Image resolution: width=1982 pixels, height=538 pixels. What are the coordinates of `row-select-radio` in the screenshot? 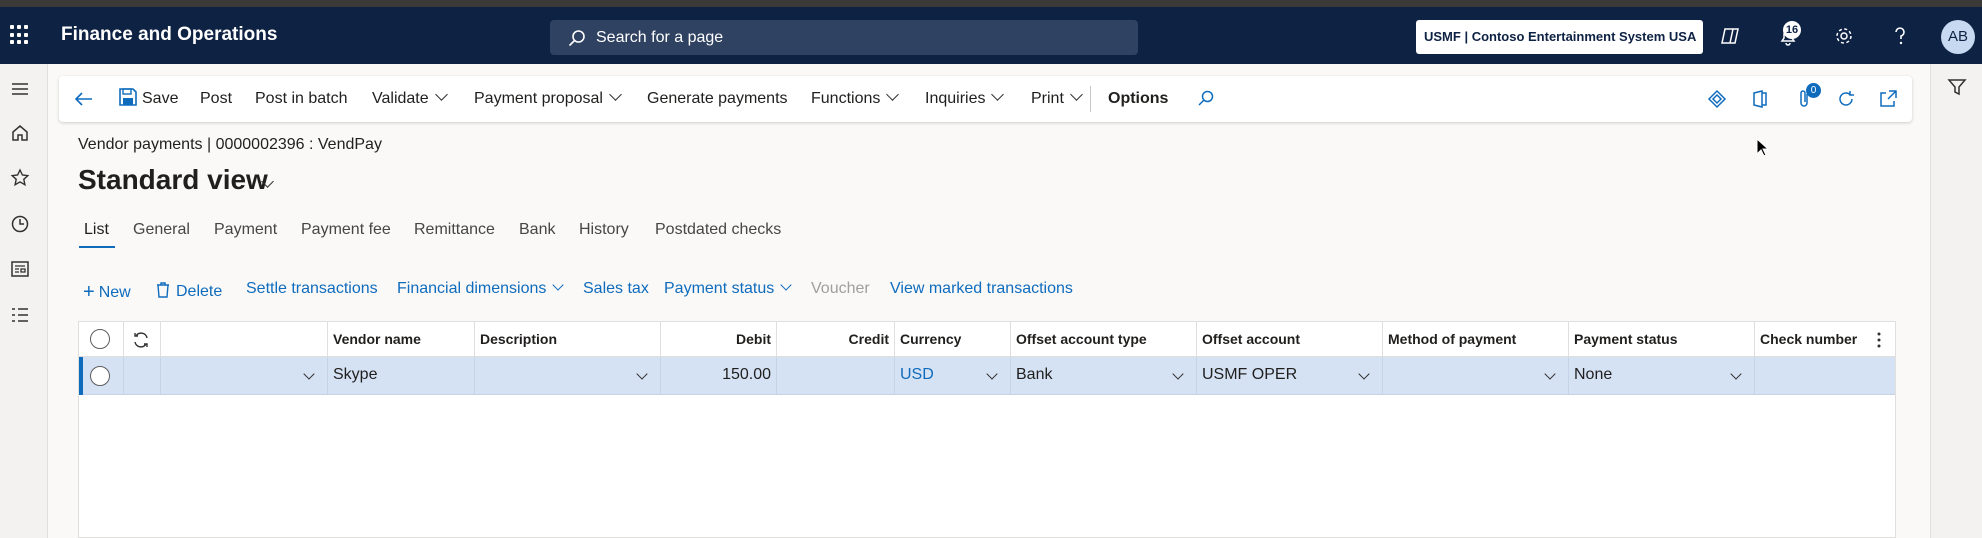 It's located at (100, 376).